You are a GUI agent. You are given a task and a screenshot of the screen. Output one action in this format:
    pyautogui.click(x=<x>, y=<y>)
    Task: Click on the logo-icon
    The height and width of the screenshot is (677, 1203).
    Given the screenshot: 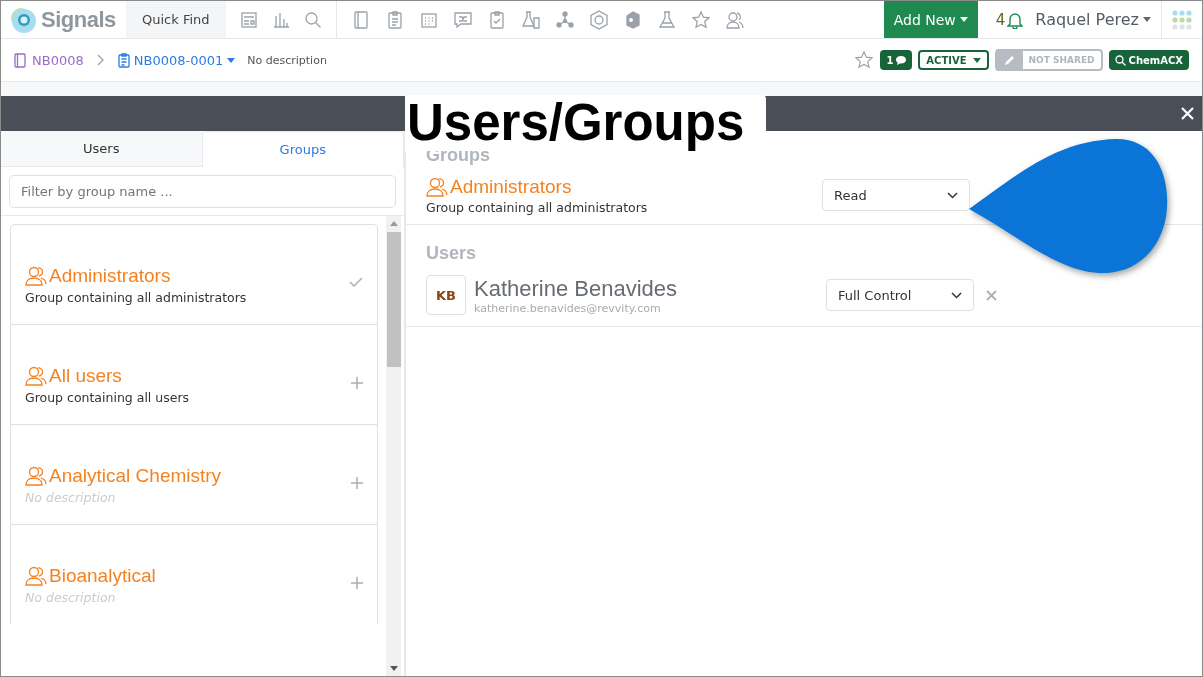 What is the action you would take?
    pyautogui.click(x=23, y=19)
    